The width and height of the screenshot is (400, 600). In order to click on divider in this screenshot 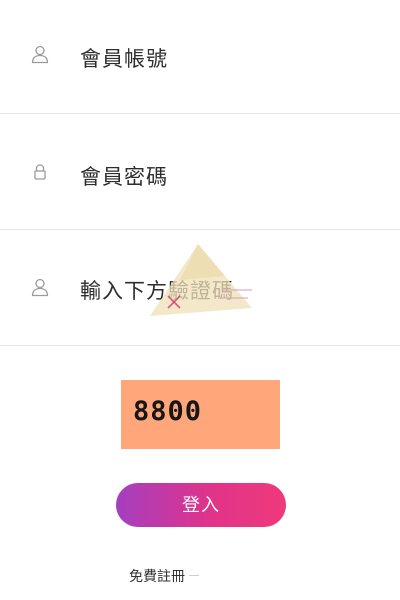, I will do `click(194, 575)`.